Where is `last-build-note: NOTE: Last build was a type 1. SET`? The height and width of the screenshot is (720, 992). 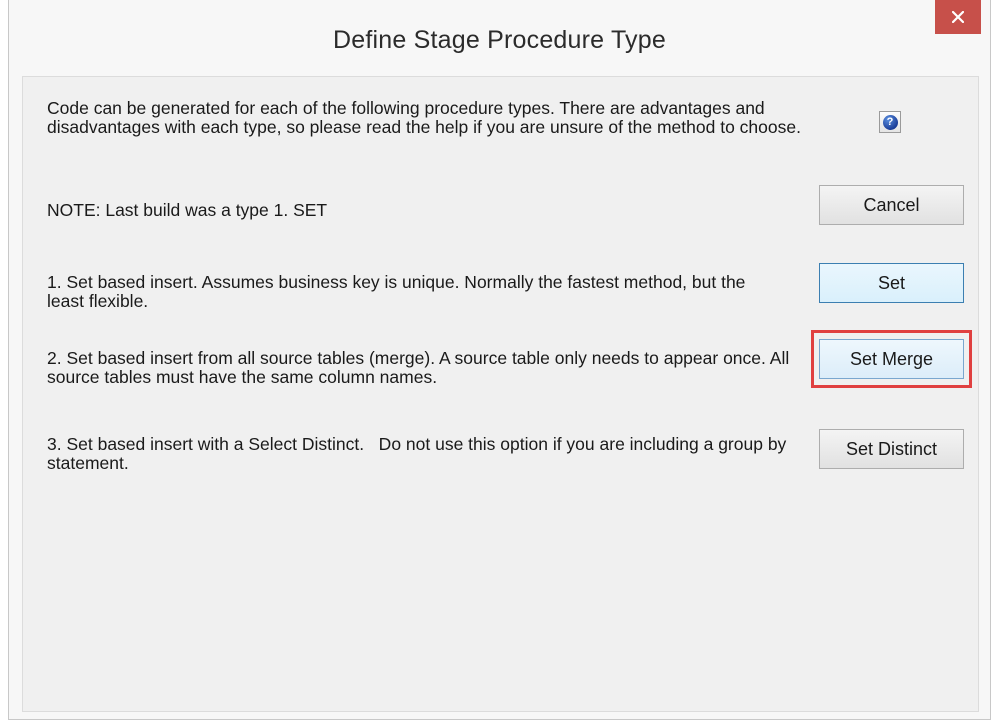 last-build-note: NOTE: Last build was a type 1. SET is located at coordinates (187, 210).